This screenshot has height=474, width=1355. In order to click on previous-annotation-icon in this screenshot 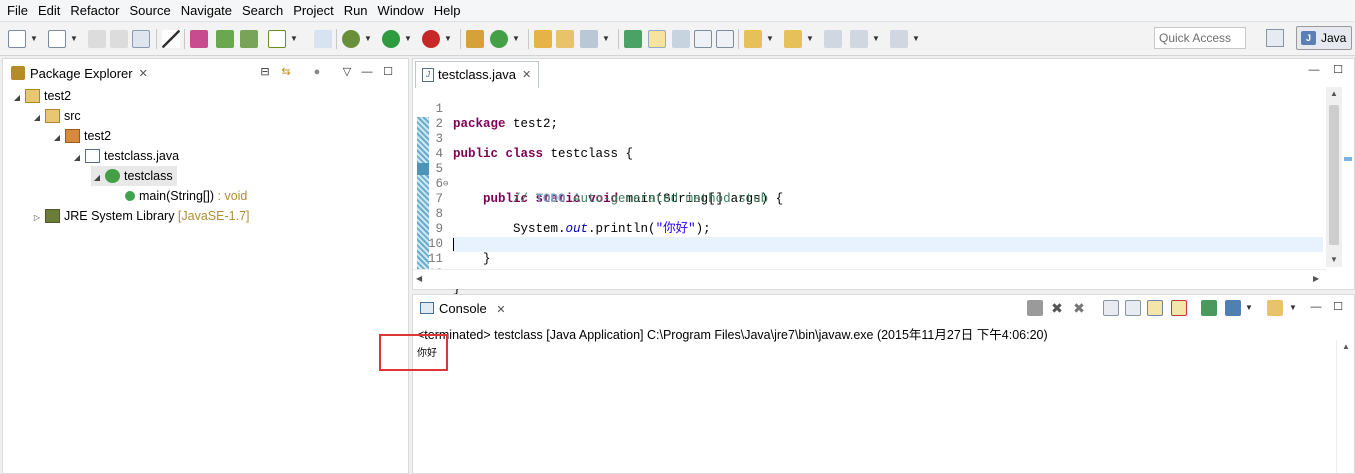, I will do `click(793, 39)`.